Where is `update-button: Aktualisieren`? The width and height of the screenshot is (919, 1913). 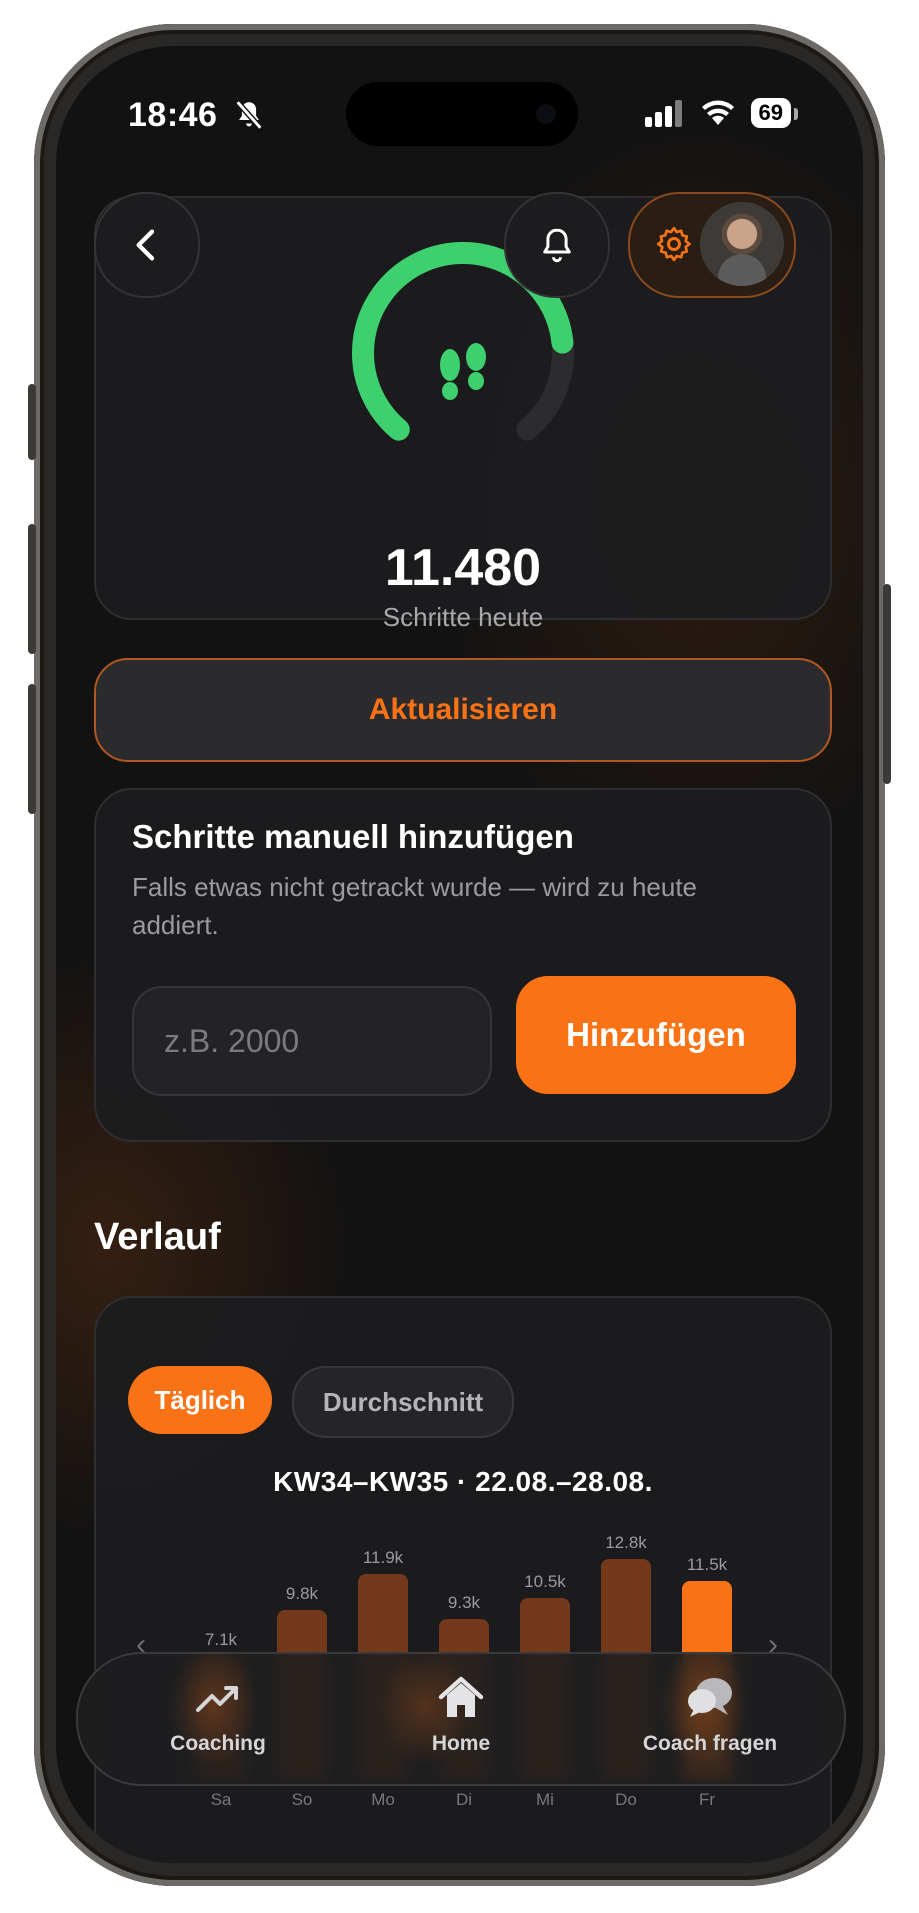 update-button: Aktualisieren is located at coordinates (463, 710).